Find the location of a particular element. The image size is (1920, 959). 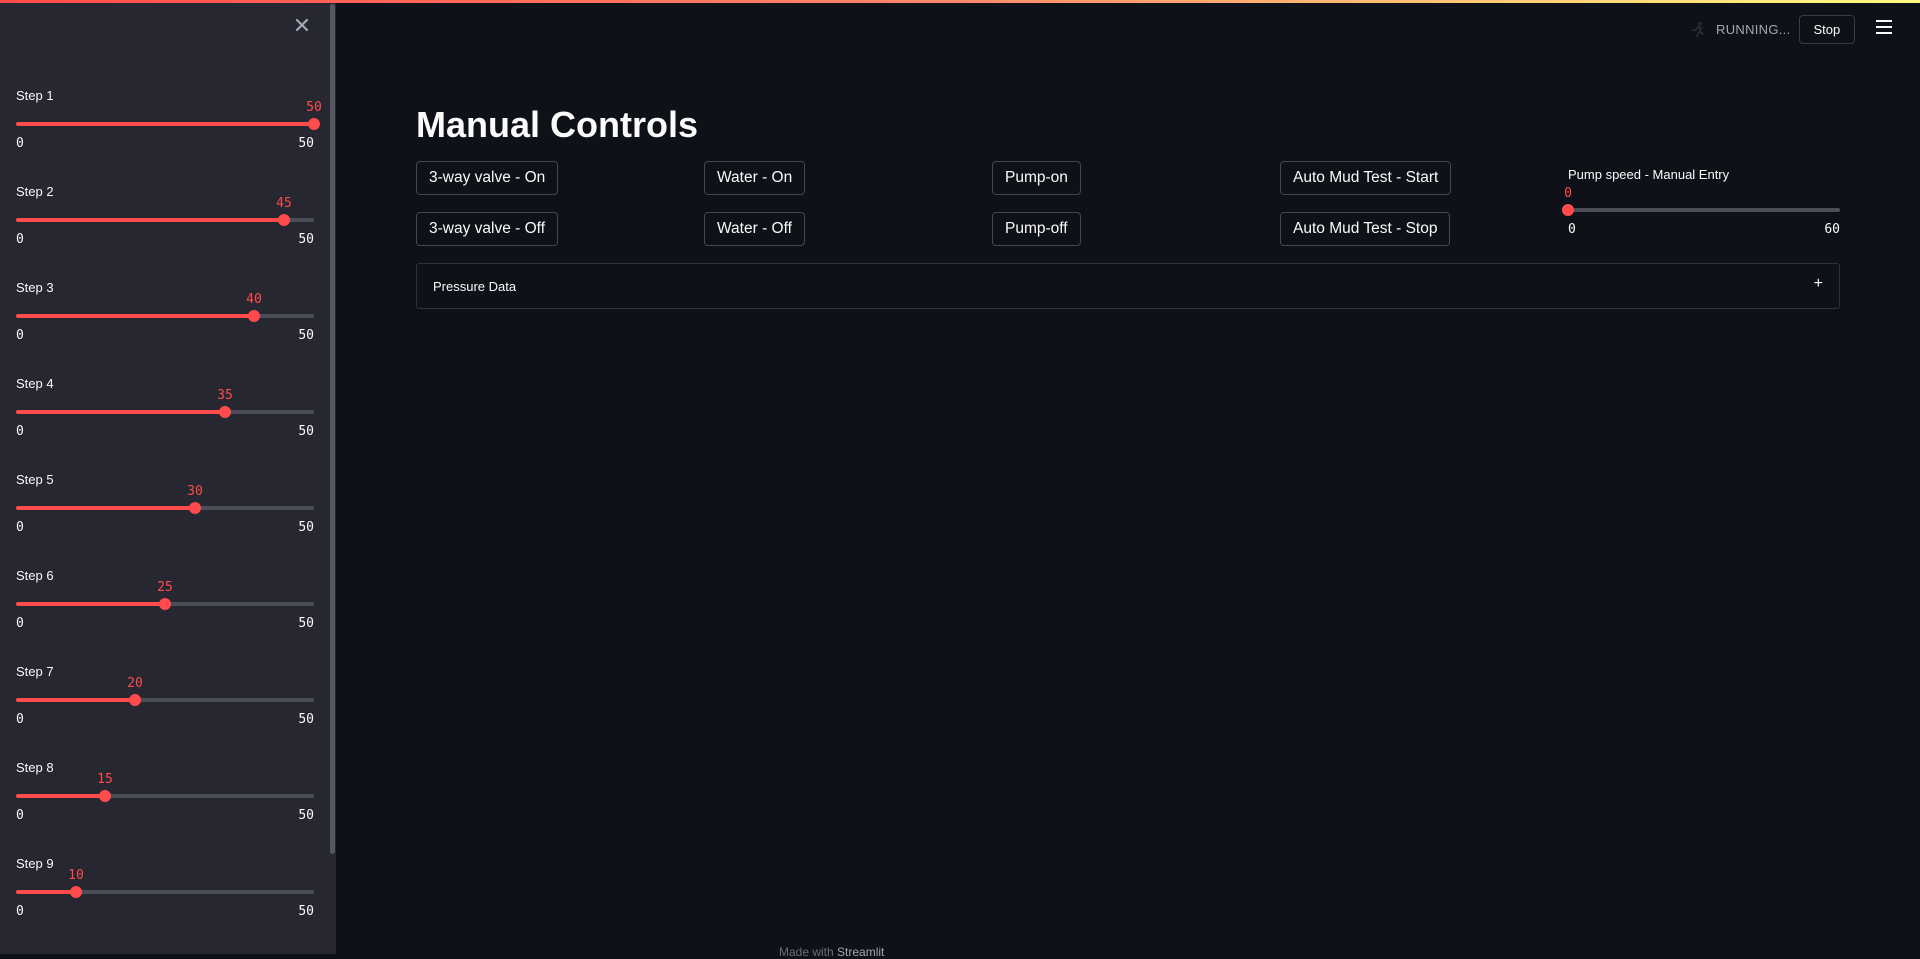

slider-value: 50 is located at coordinates (314, 107).